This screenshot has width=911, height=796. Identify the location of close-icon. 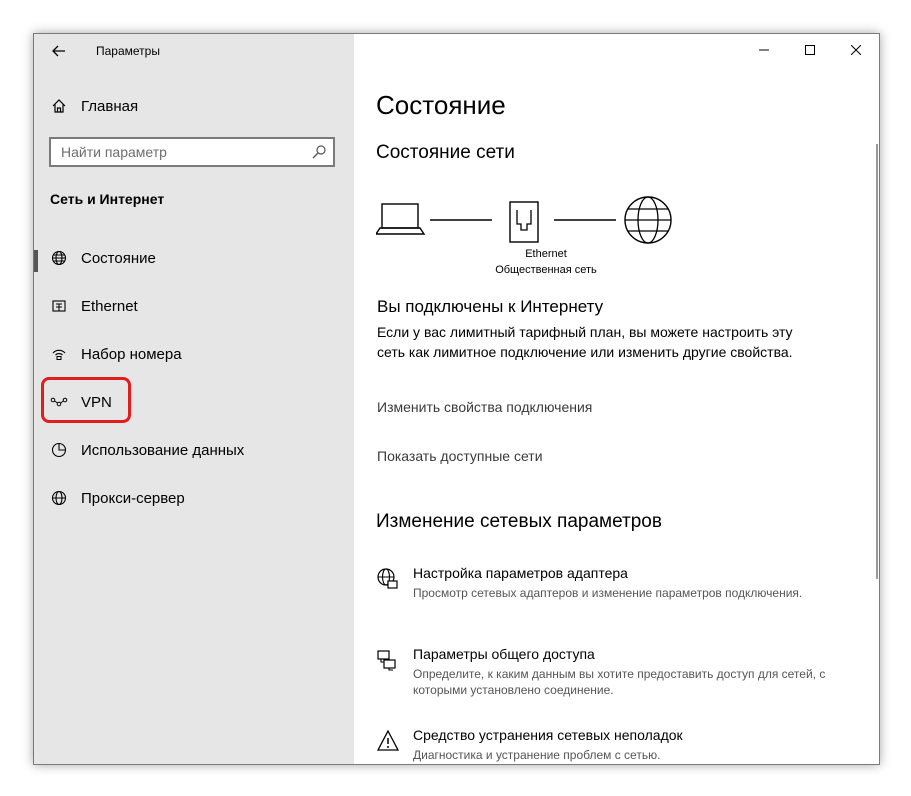
(856, 50).